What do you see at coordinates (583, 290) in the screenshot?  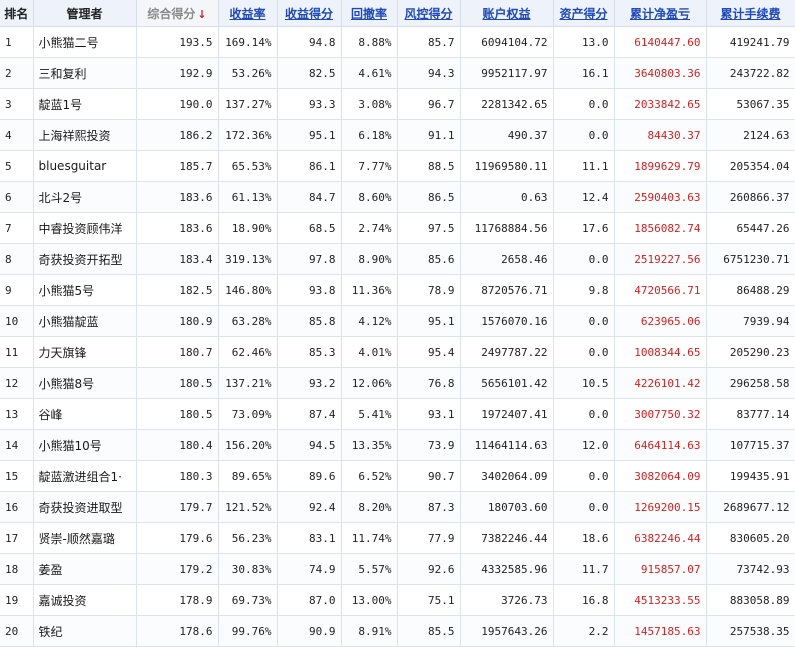 I see `cell-asset-score: 9.8` at bounding box center [583, 290].